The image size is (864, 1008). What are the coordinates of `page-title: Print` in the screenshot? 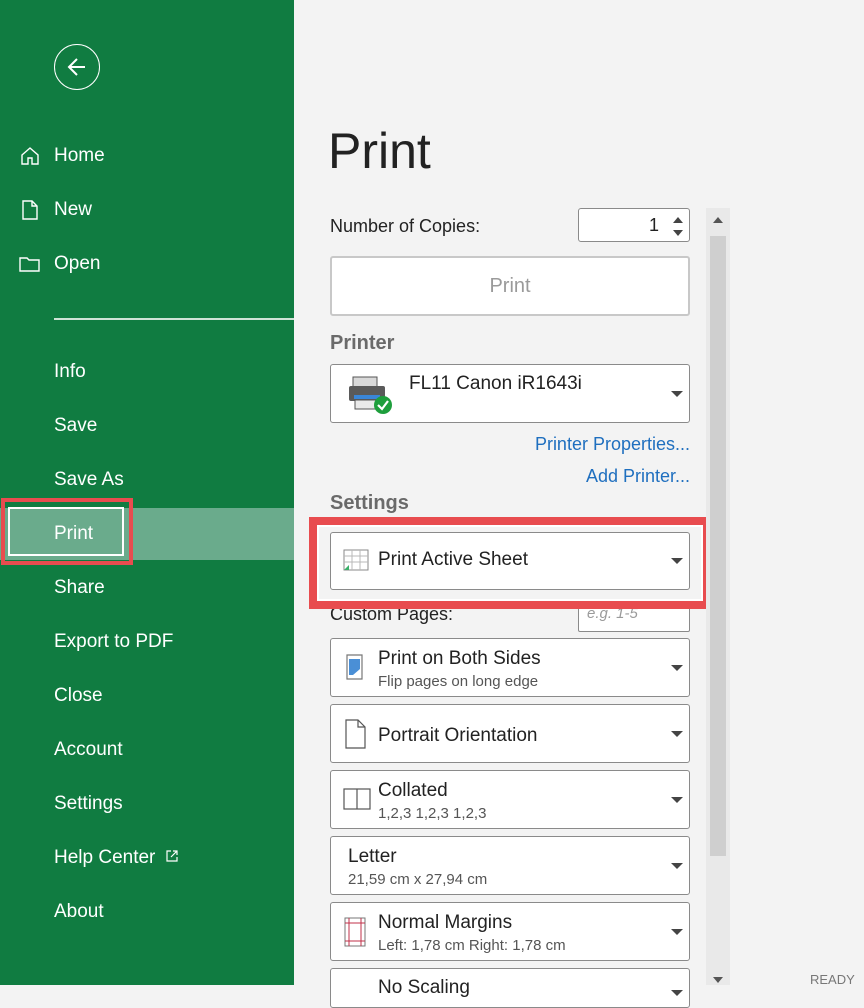 It's located at (379, 151).